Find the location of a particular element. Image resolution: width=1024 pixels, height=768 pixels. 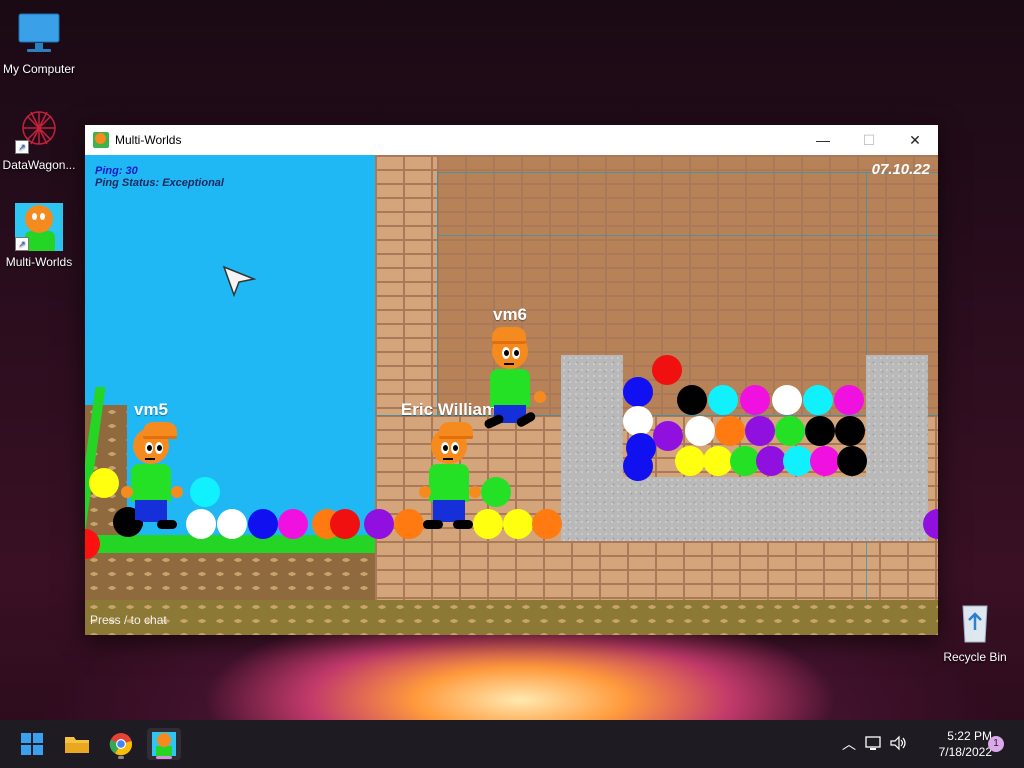

desktop-icon-recycle-bin: Recycle Bin is located at coordinates (975, 631).